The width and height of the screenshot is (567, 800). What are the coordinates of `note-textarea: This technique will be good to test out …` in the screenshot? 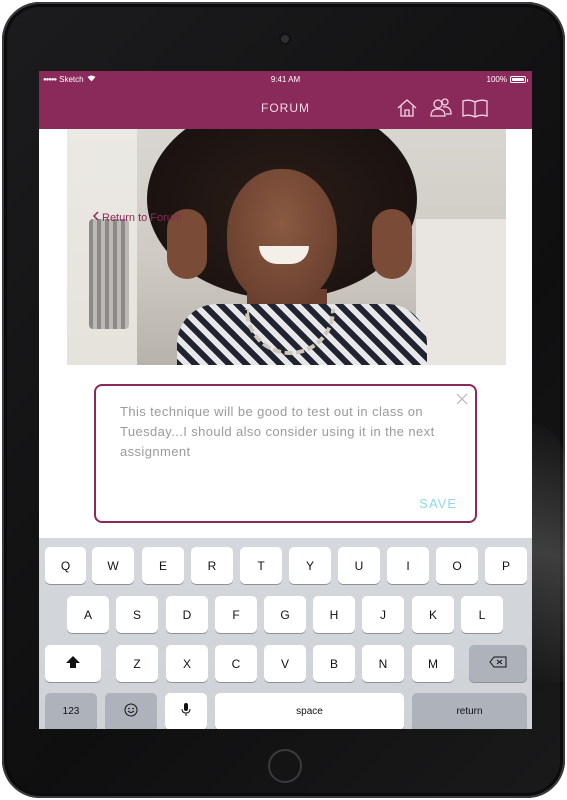 It's located at (285, 432).